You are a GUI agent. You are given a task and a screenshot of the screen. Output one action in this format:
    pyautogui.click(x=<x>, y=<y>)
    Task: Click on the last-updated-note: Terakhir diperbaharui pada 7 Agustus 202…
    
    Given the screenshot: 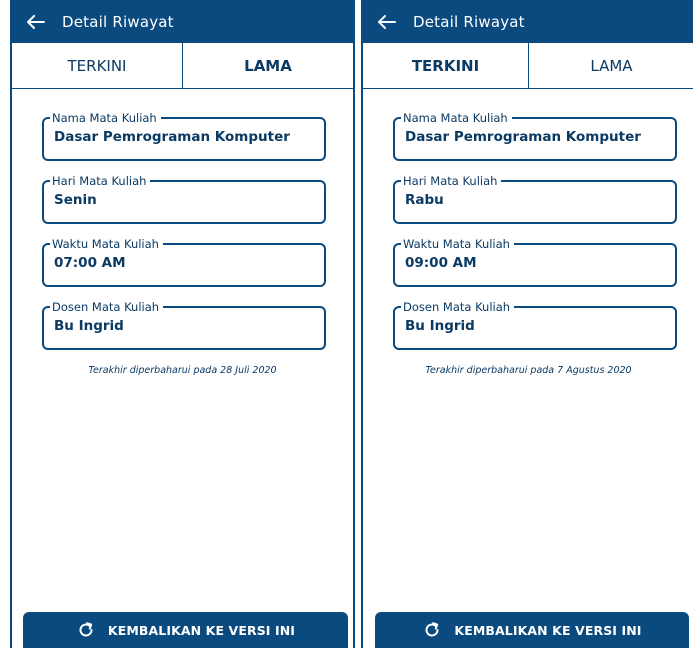 What is the action you would take?
    pyautogui.click(x=528, y=370)
    